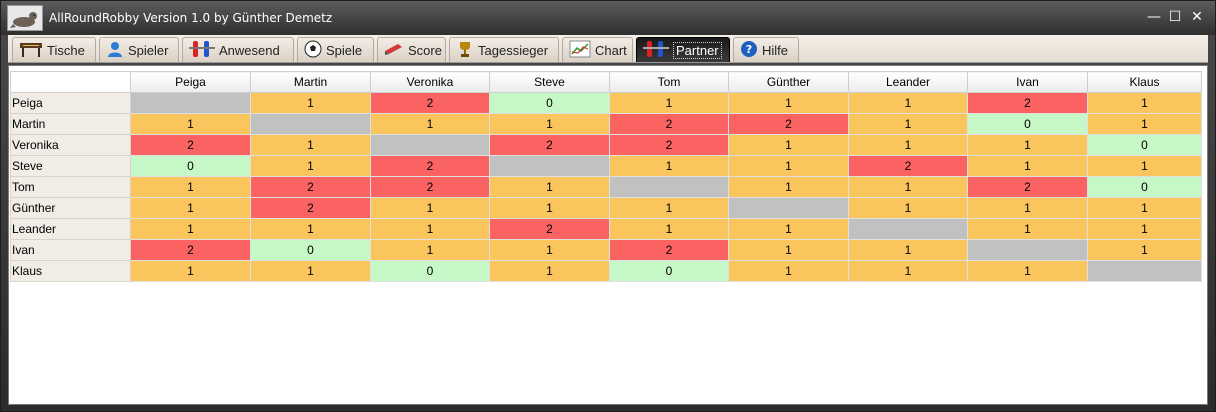  What do you see at coordinates (190, 82) in the screenshot?
I see `column-header: Peiga` at bounding box center [190, 82].